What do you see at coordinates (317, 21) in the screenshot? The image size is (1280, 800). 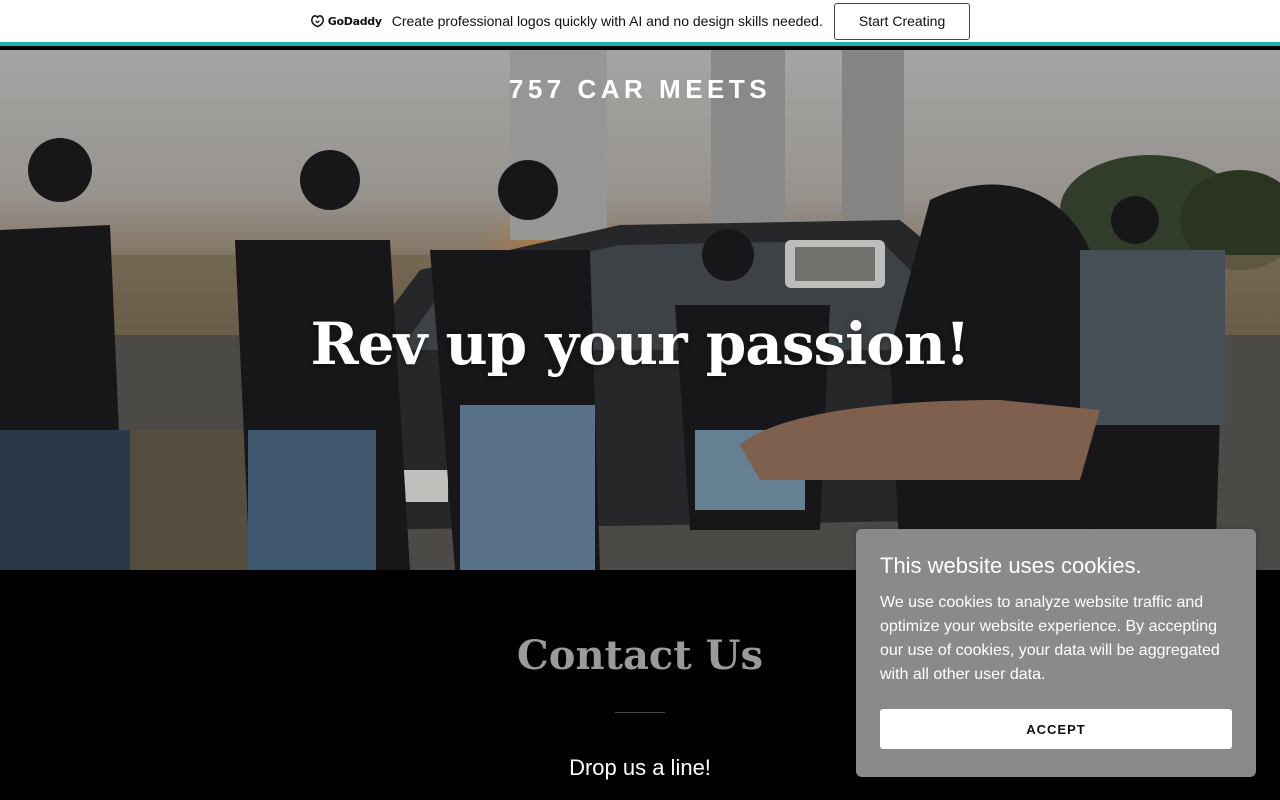 I see `godaddy-logo-icon` at bounding box center [317, 21].